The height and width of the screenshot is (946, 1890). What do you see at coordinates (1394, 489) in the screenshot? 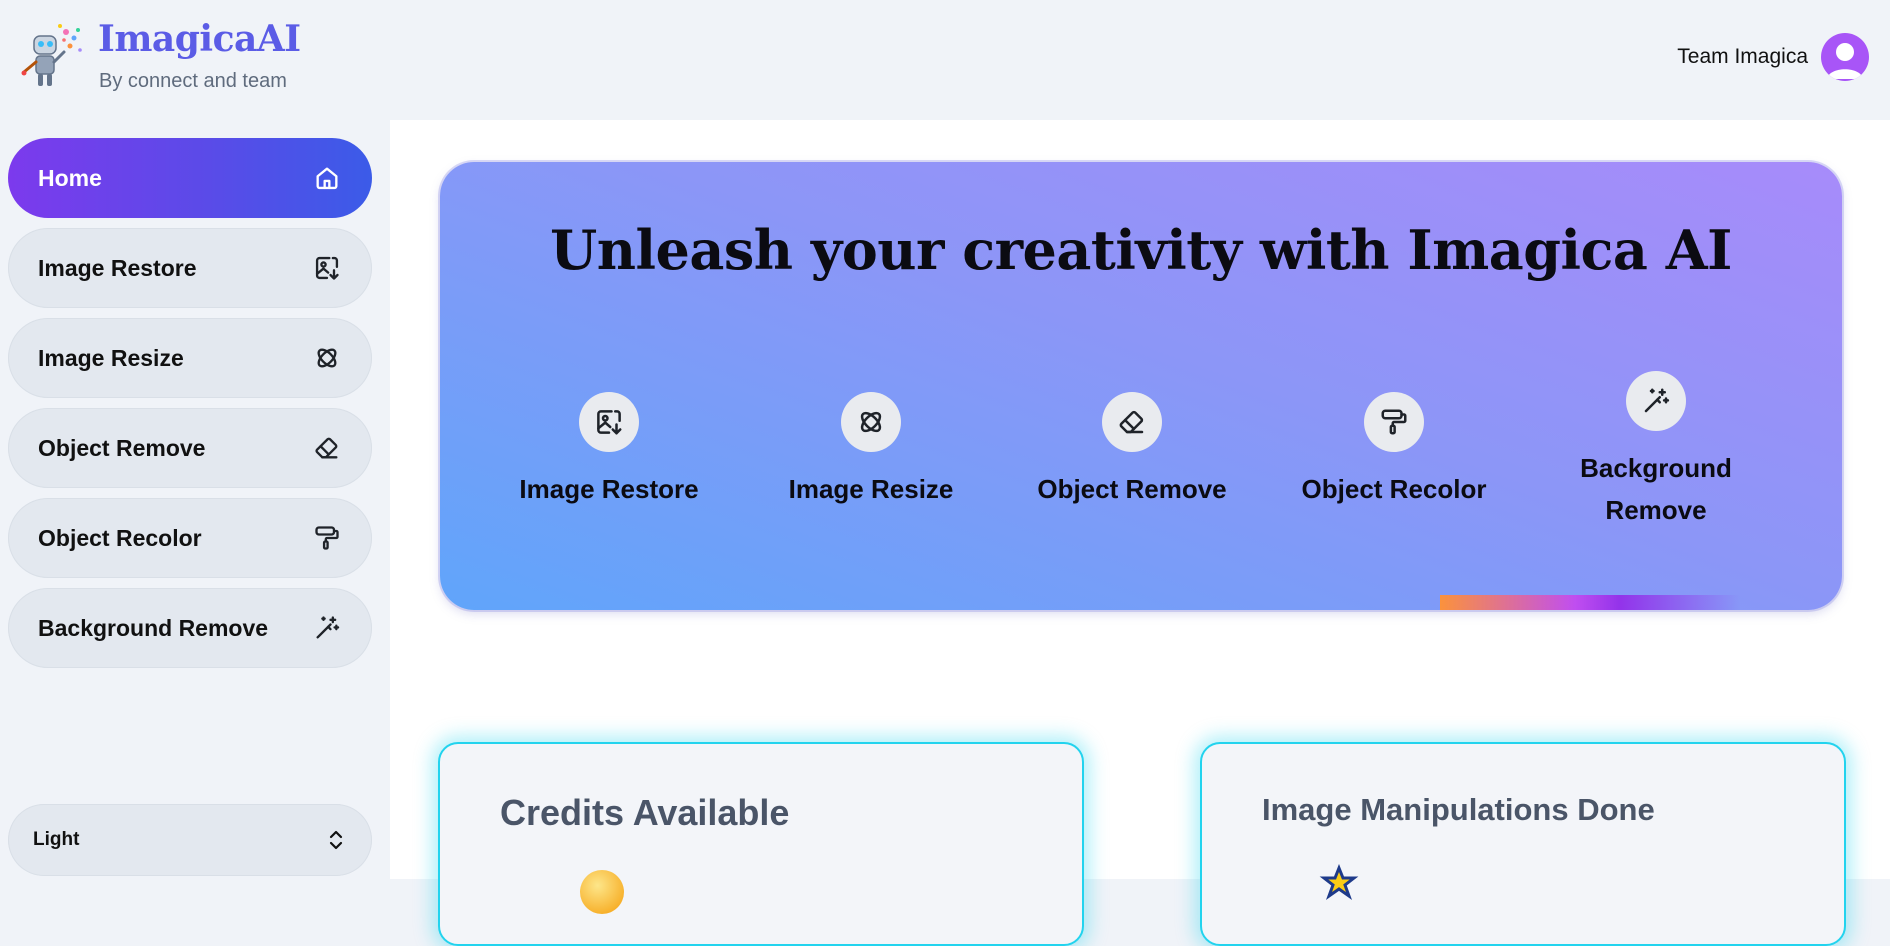
I see `feature-label: Object Recolor` at bounding box center [1394, 489].